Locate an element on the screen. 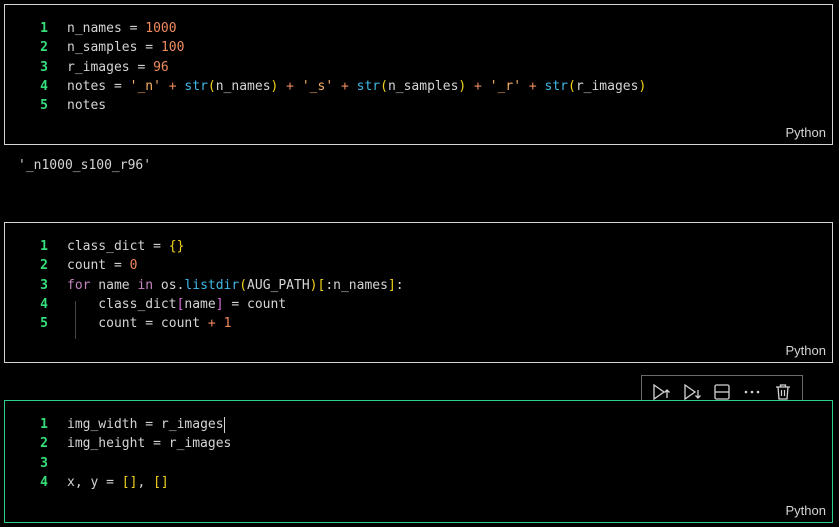  code-token: for is located at coordinates (79, 285).